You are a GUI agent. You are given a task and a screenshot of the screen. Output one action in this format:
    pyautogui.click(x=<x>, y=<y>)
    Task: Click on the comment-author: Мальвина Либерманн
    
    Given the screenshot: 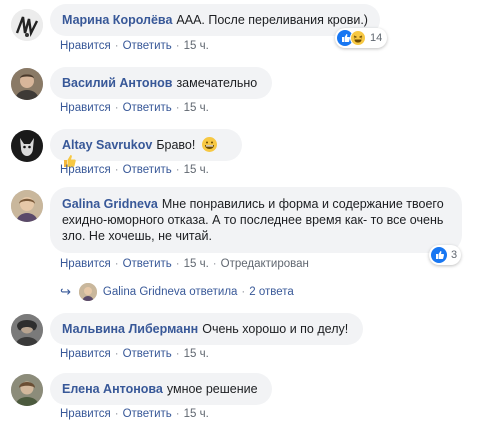 What is the action you would take?
    pyautogui.click(x=130, y=329)
    